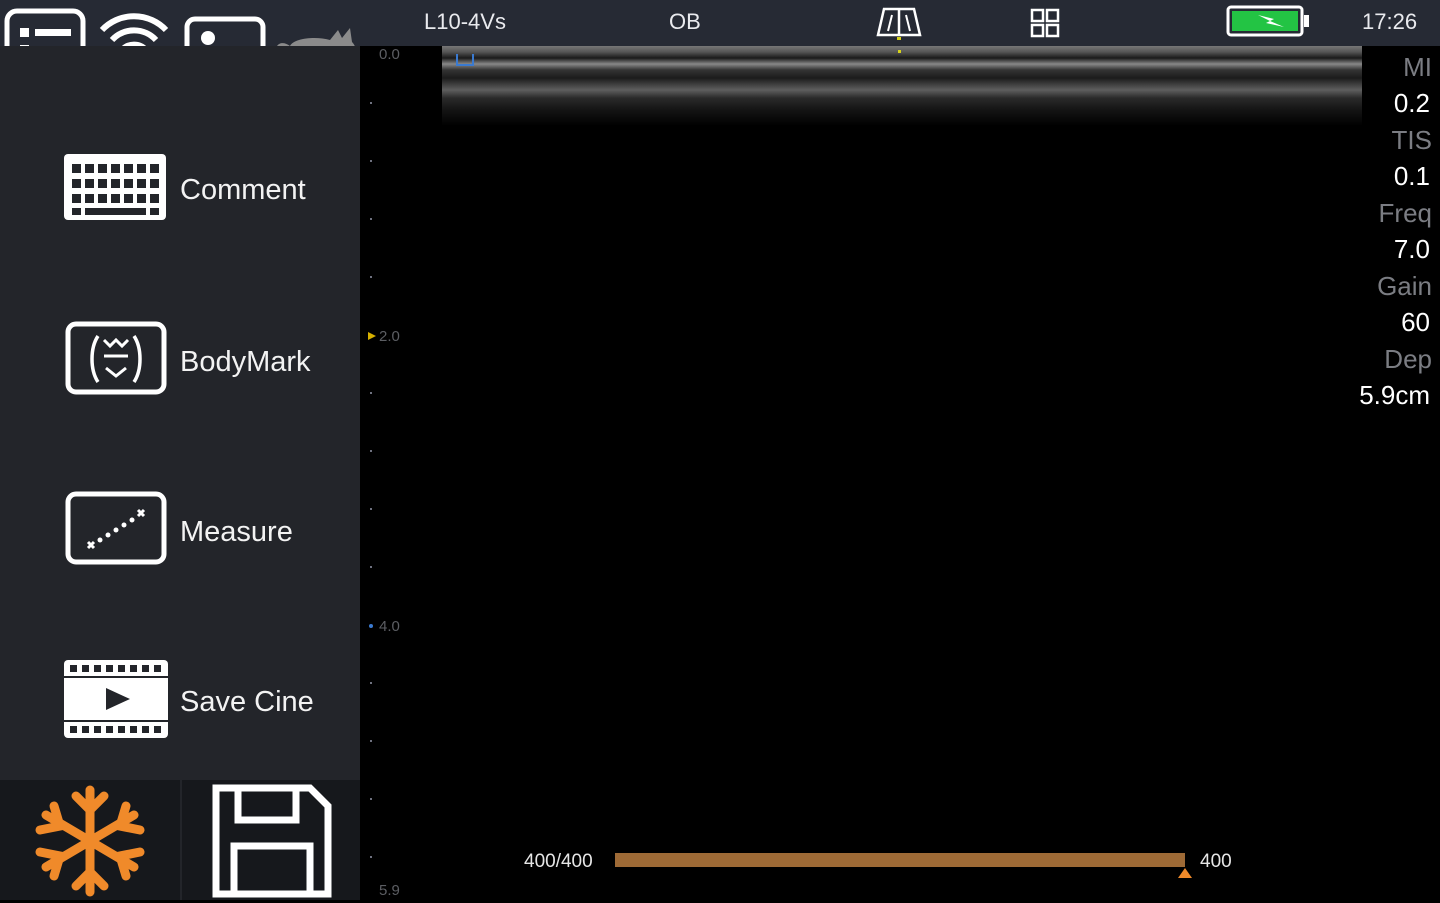  Describe the element at coordinates (465, 60) in the screenshot. I see `focus-marker` at that location.